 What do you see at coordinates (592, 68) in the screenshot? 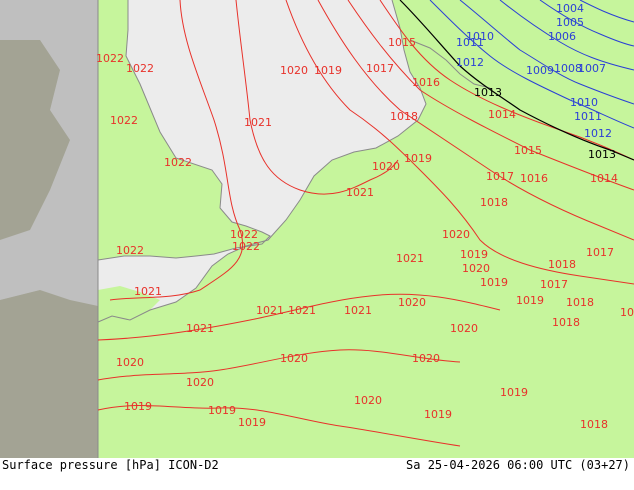
I see `isobar-label-1007: 1007` at bounding box center [592, 68].